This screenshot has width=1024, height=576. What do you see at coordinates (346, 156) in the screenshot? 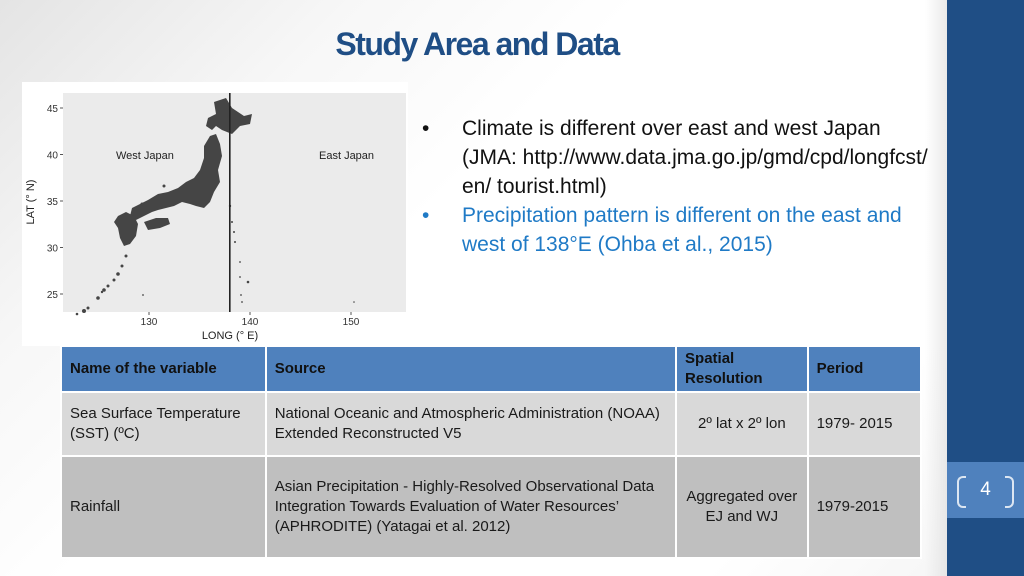
I see `east-japan-label: East Japan` at bounding box center [346, 156].